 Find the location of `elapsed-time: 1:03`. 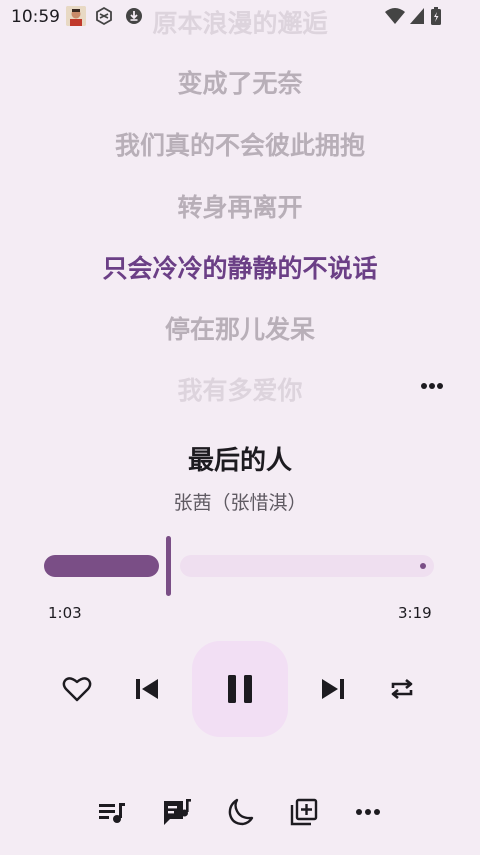

elapsed-time: 1:03 is located at coordinates (65, 613).